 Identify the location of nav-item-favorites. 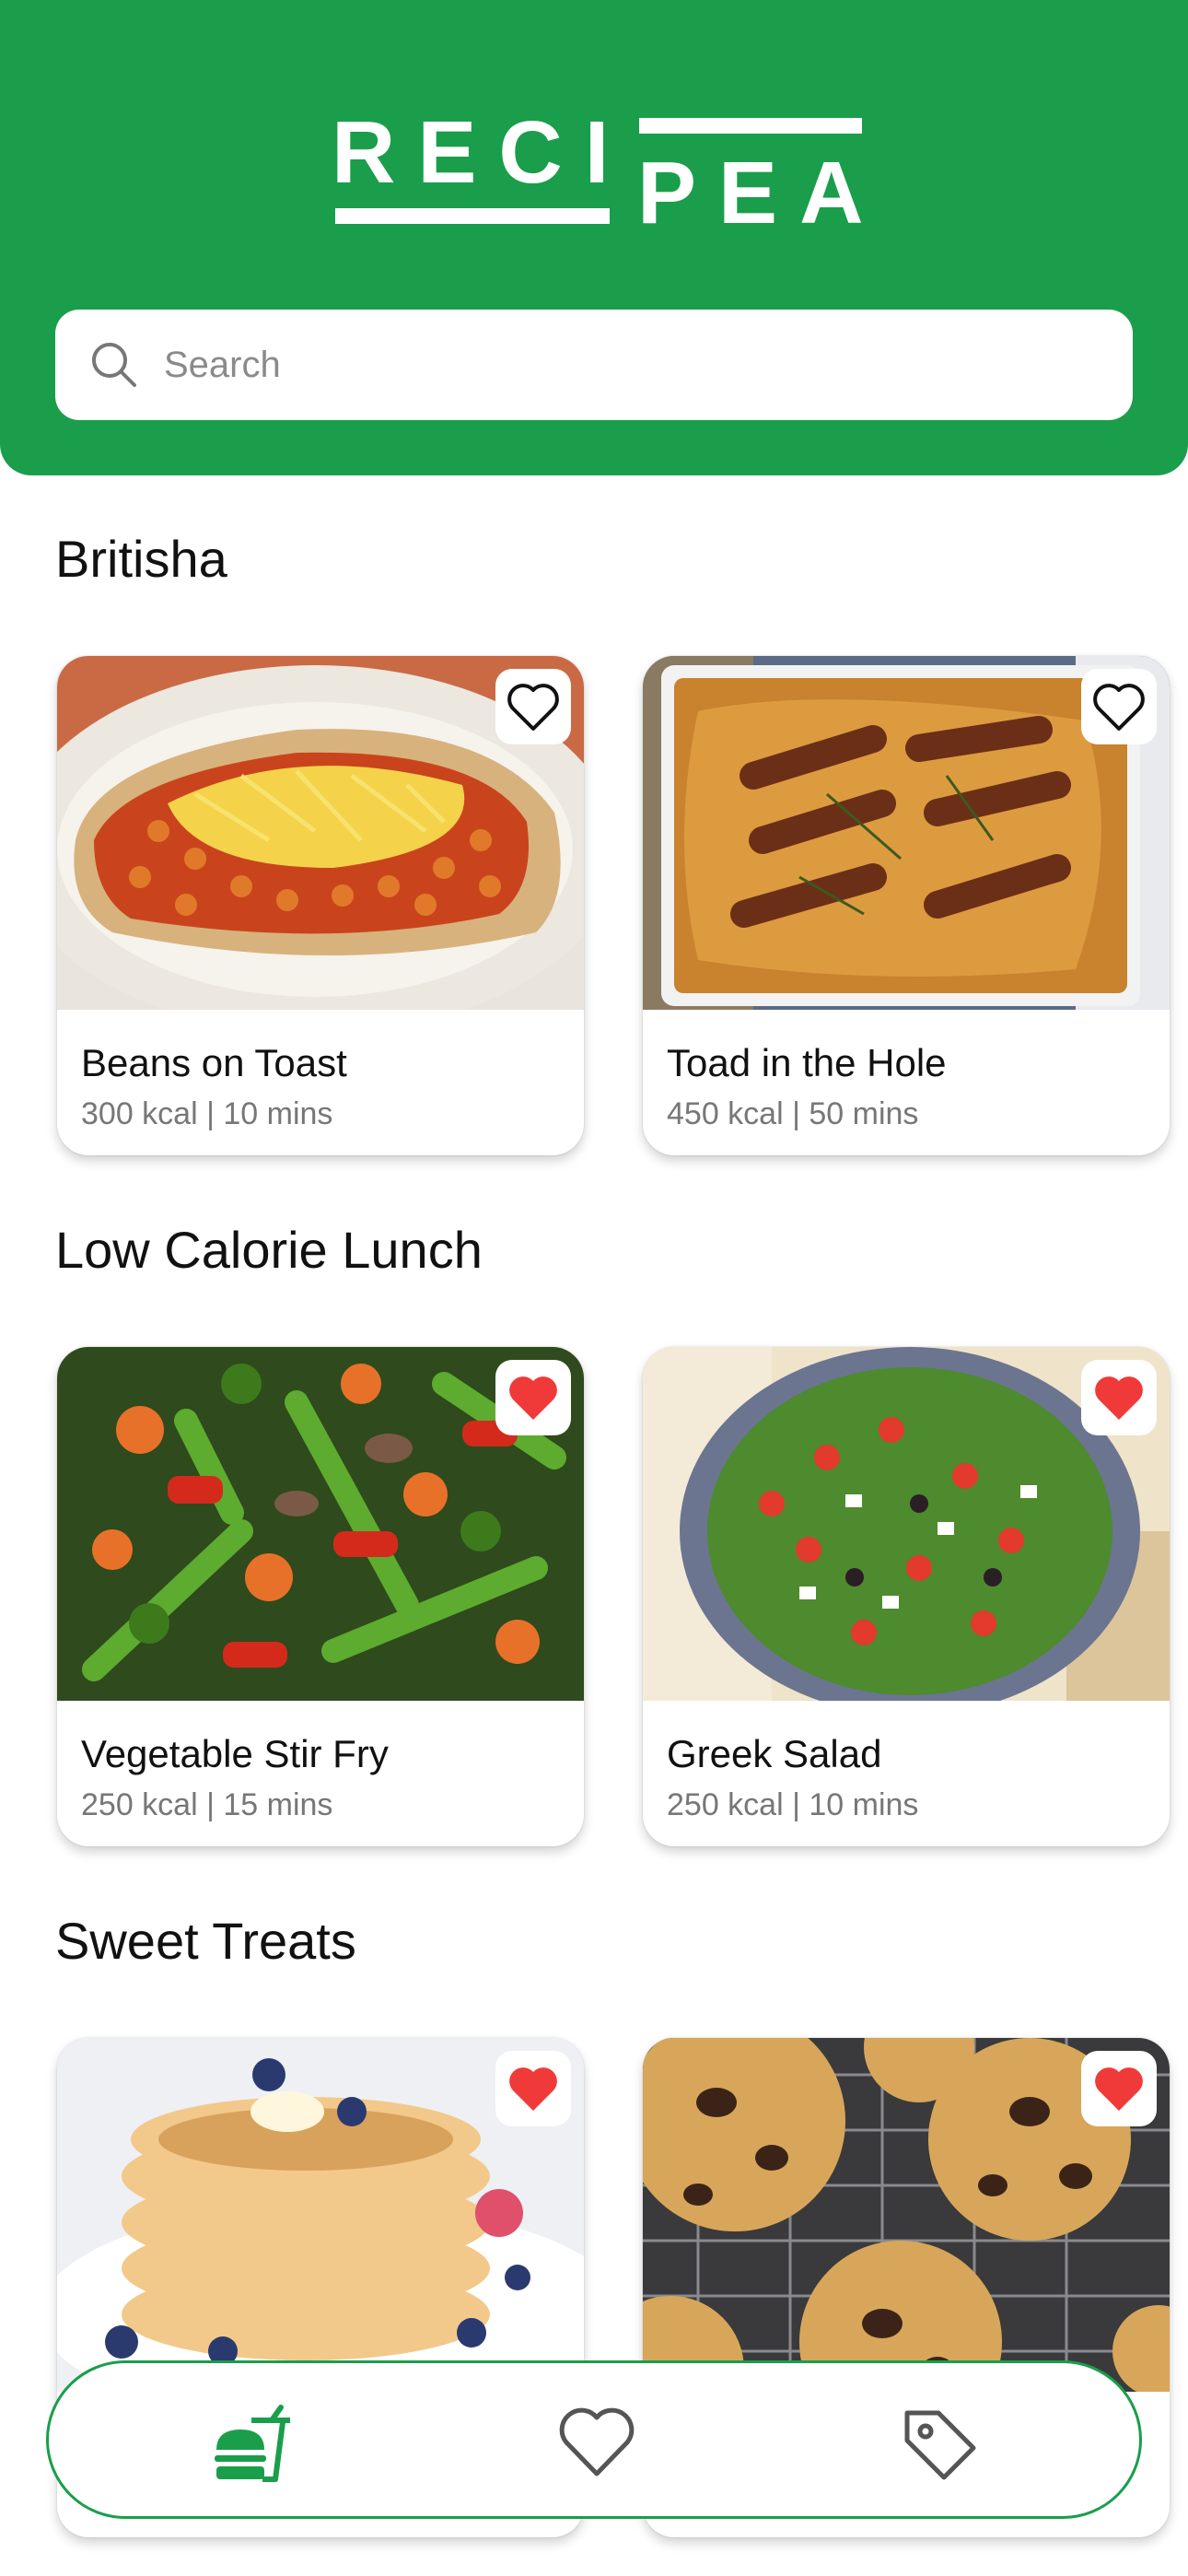
(596, 2443).